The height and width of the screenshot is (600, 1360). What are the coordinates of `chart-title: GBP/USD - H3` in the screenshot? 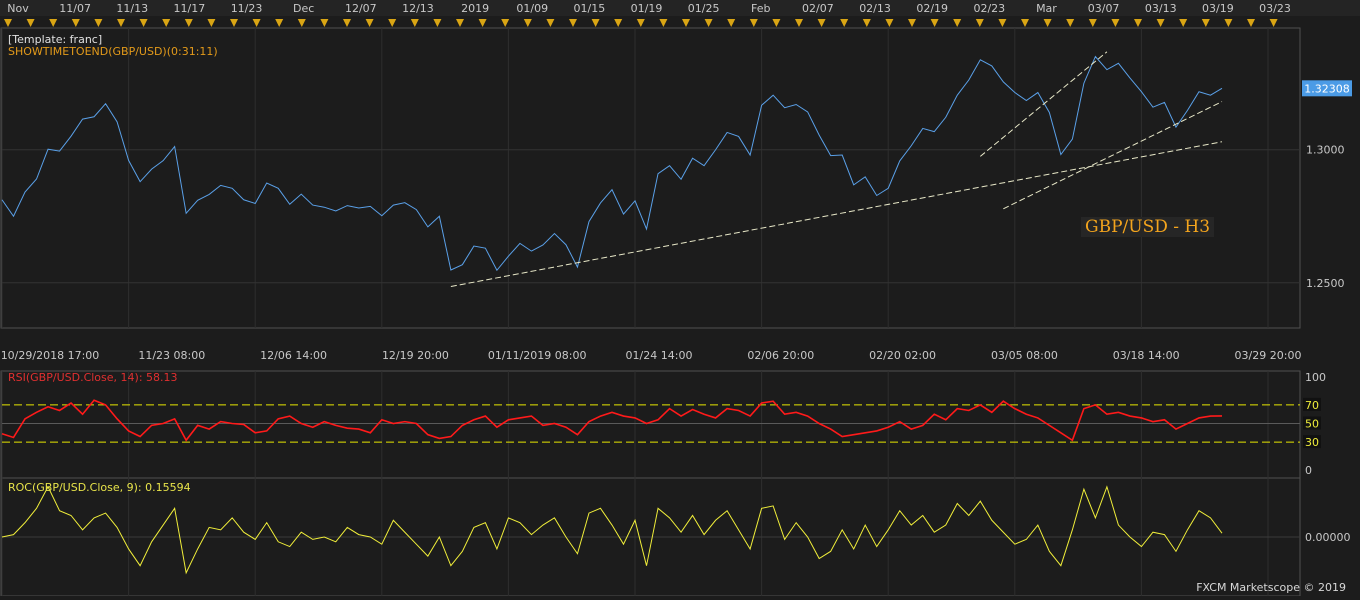 It's located at (1148, 227).